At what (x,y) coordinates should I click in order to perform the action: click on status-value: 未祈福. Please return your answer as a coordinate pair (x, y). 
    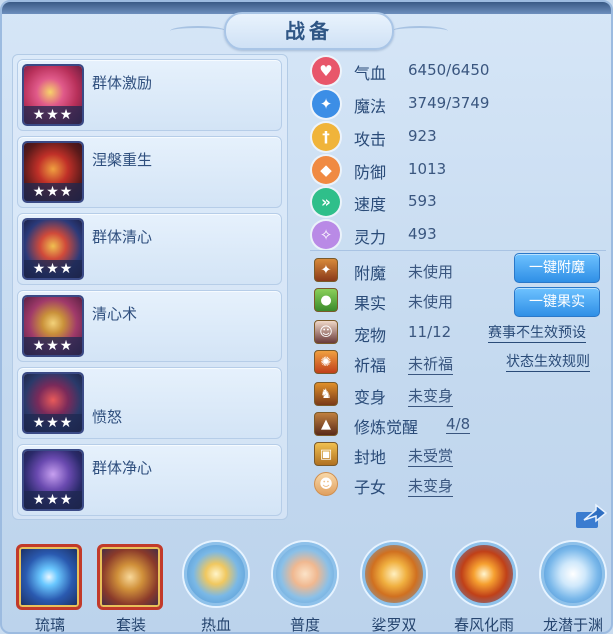
    Looking at the image, I should click on (431, 364).